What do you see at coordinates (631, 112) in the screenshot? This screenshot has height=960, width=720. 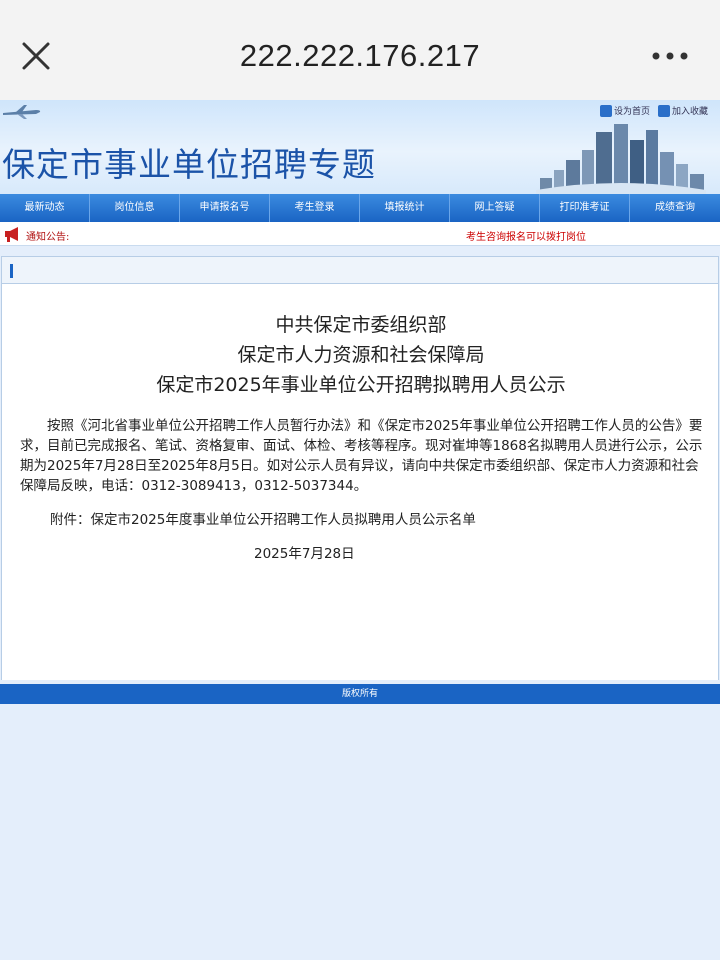 I see `set-home-label: 设为首页` at bounding box center [631, 112].